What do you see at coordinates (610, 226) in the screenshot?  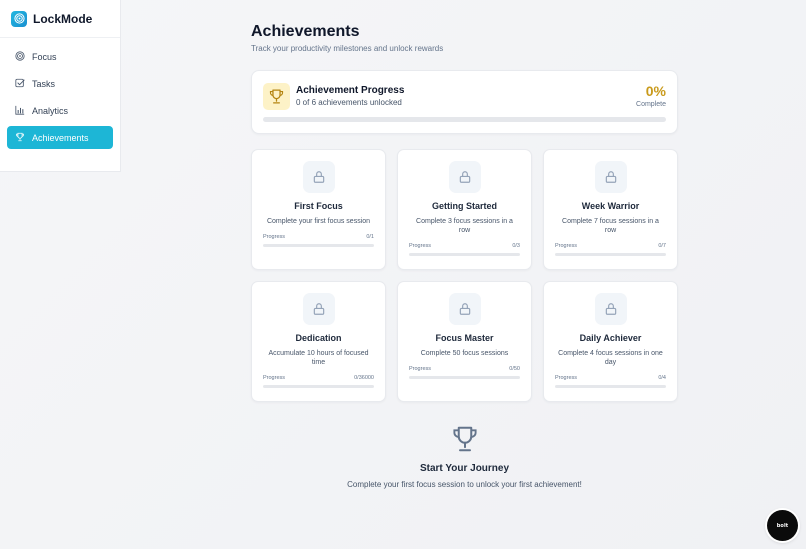 I see `achievement-description: Complete 7 focus sessions in a row` at bounding box center [610, 226].